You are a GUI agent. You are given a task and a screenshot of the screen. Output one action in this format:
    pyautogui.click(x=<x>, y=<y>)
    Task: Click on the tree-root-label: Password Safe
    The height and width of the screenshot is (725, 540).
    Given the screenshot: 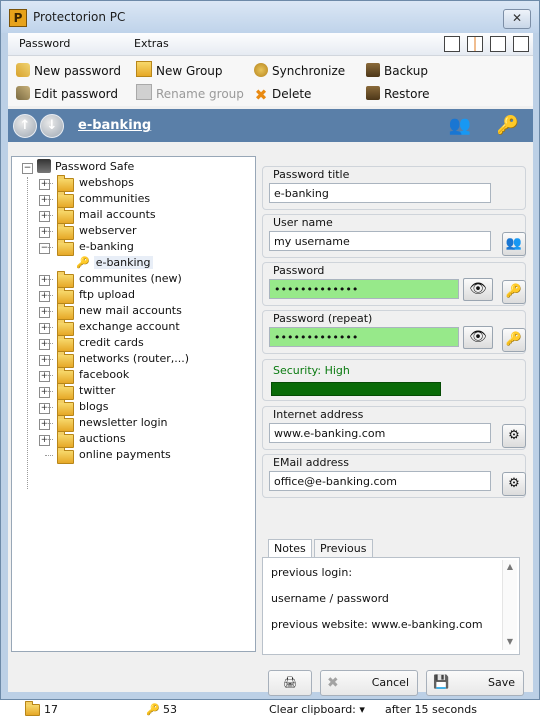 What is the action you would take?
    pyautogui.click(x=95, y=166)
    